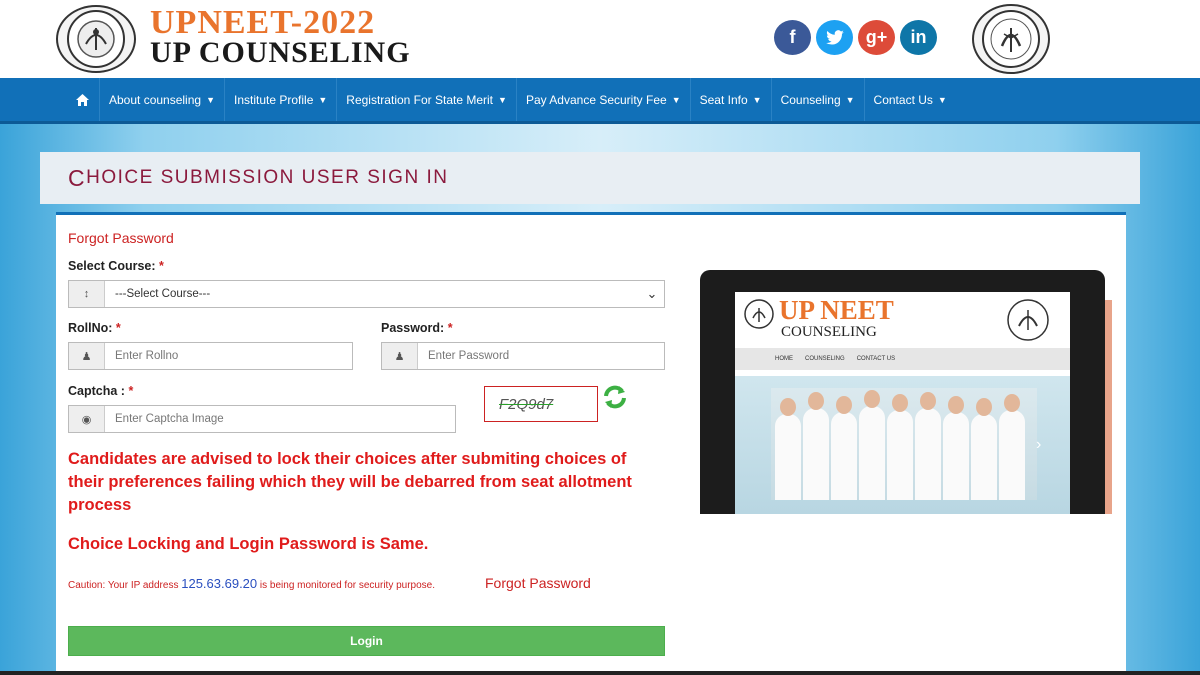  What do you see at coordinates (366, 294) in the screenshot?
I see `course-select: ↕ ---Select Course--- ⌄` at bounding box center [366, 294].